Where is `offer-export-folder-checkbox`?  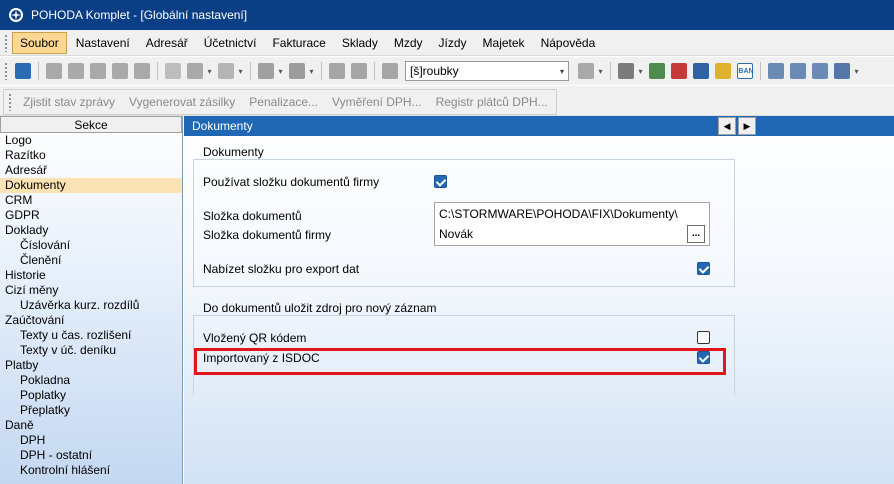
offer-export-folder-checkbox is located at coordinates (703, 268).